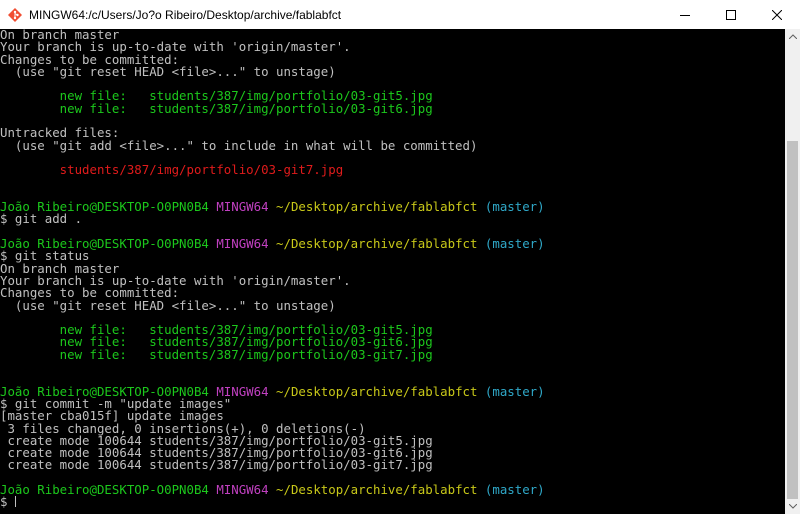 The width and height of the screenshot is (800, 514). I want to click on vertical-scrollbar, so click(792, 271).